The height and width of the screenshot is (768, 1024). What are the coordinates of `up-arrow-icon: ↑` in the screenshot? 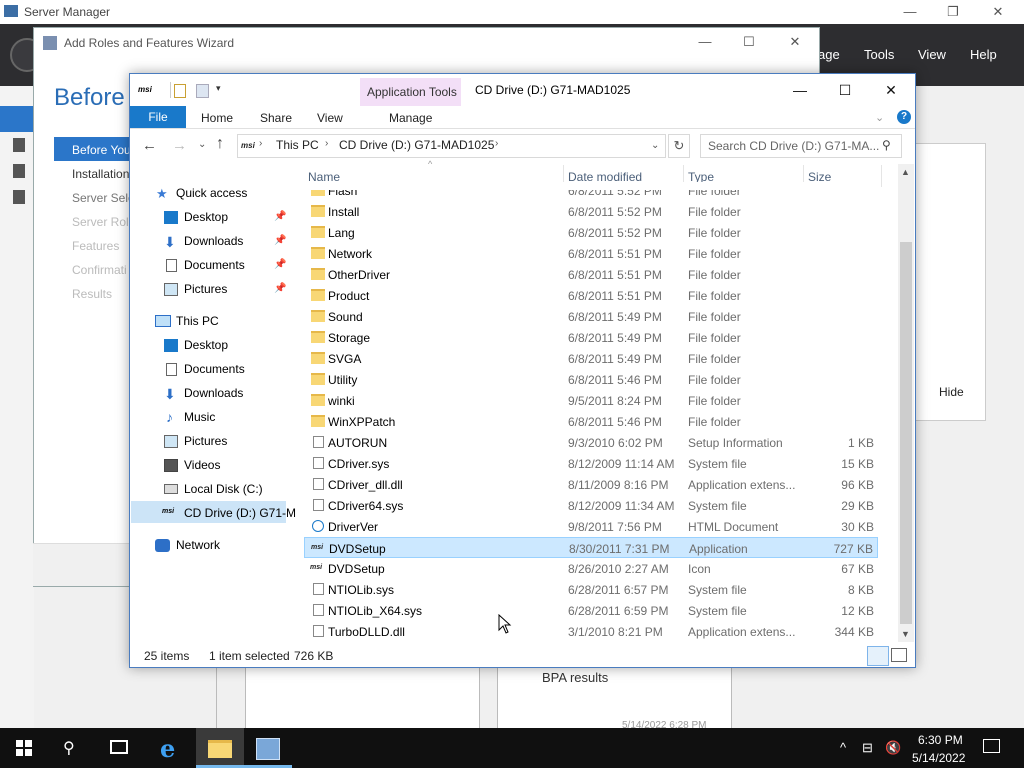 It's located at (220, 144).